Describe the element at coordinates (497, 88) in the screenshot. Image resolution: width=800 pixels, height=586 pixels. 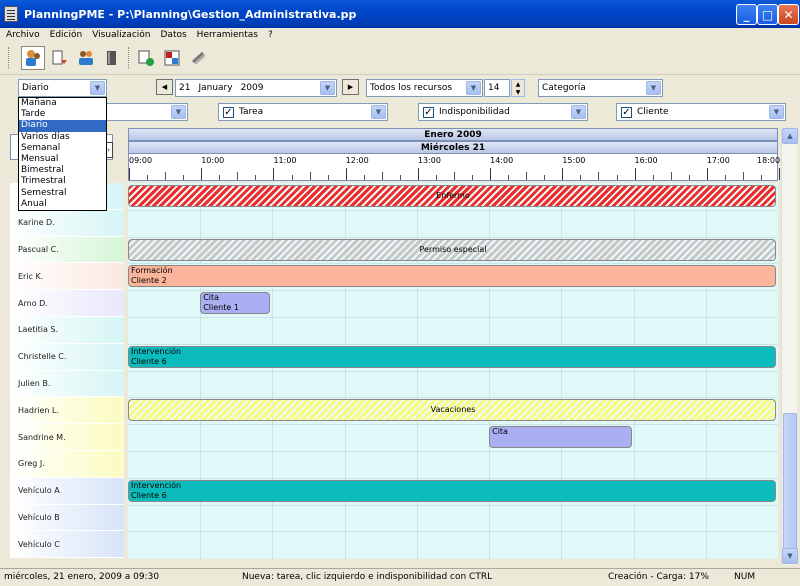
I see `days-input: 14` at that location.